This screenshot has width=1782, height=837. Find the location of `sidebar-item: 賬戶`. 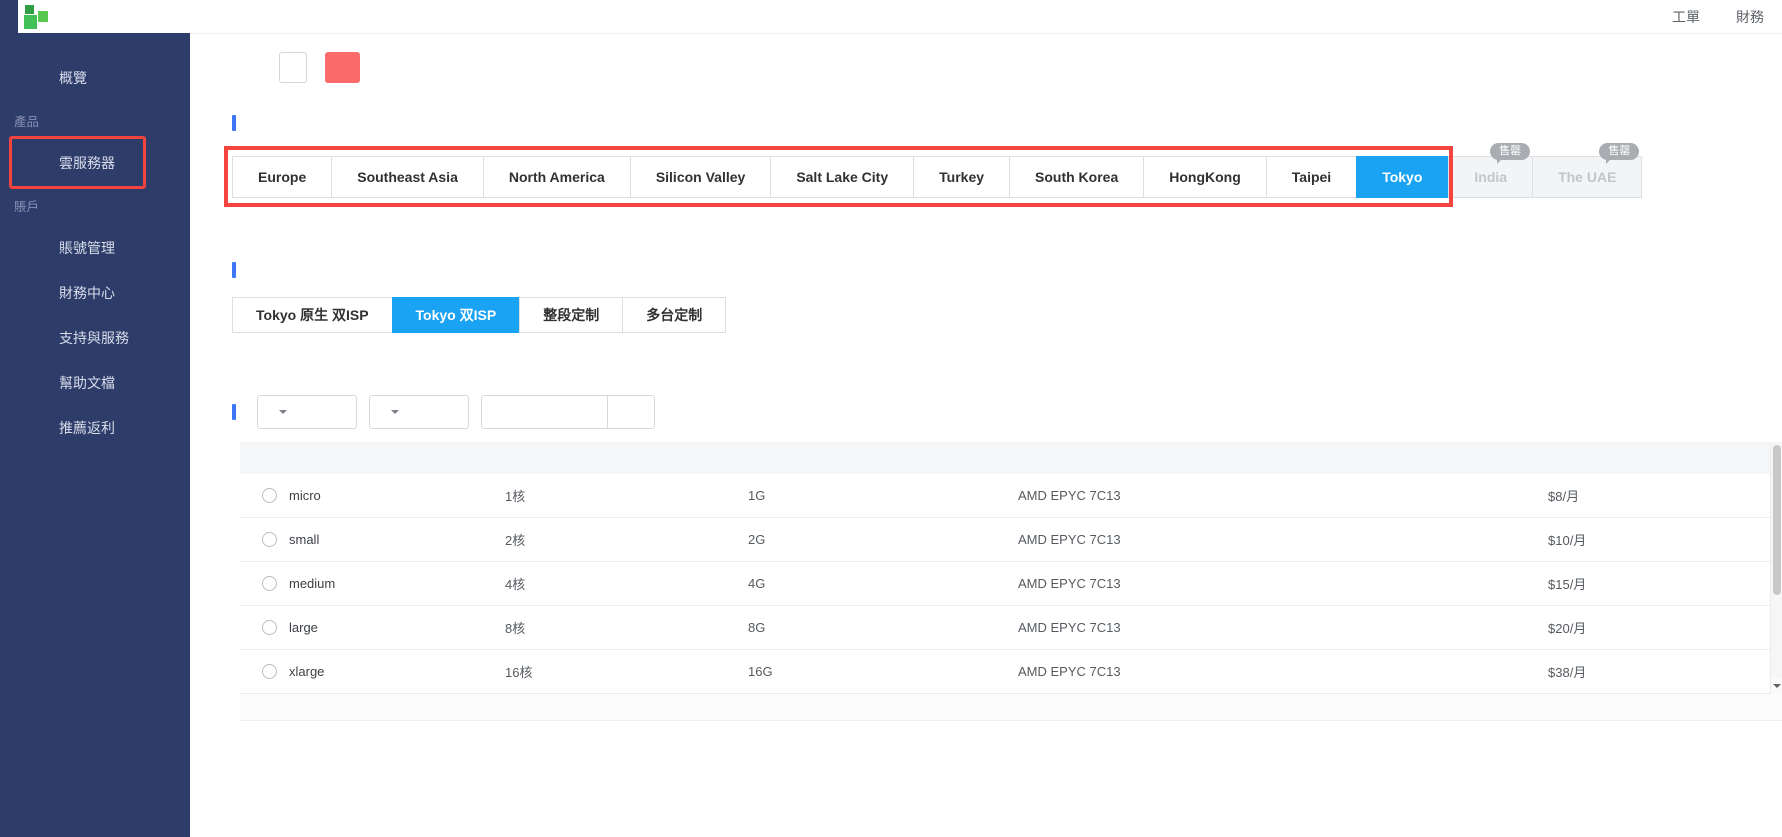

sidebar-item: 賬戶 is located at coordinates (95, 205).